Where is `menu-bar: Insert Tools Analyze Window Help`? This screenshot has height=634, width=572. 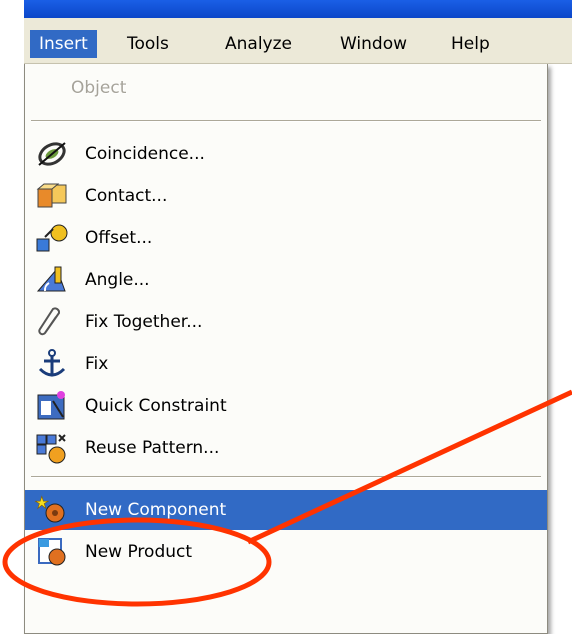
menu-bar: Insert Tools Analyze Window Help is located at coordinates (298, 41).